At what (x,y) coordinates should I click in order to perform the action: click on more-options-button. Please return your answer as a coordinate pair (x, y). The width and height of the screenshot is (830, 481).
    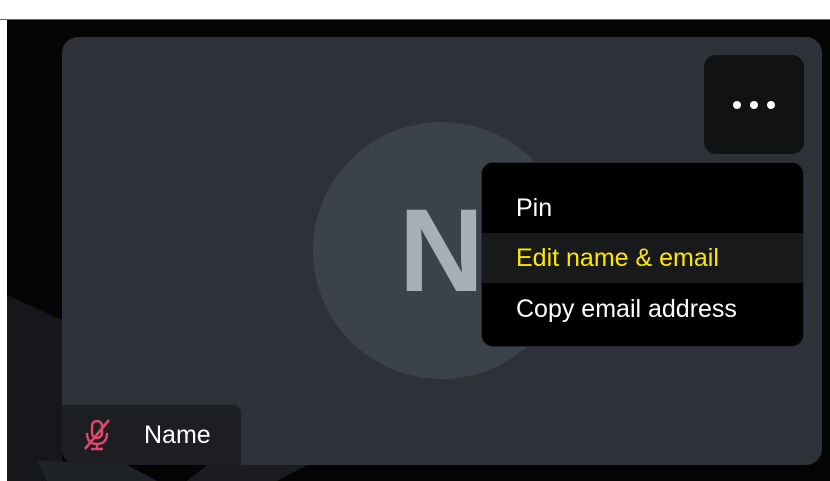
    Looking at the image, I should click on (754, 104).